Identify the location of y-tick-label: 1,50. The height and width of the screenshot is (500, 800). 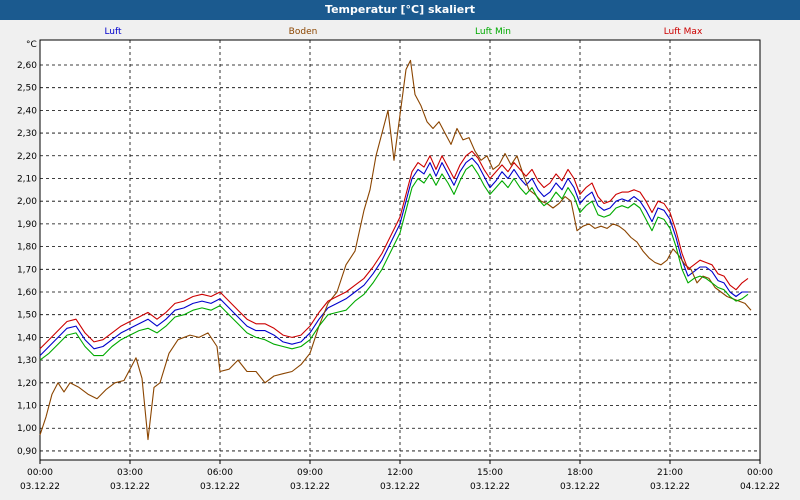
(27, 316).